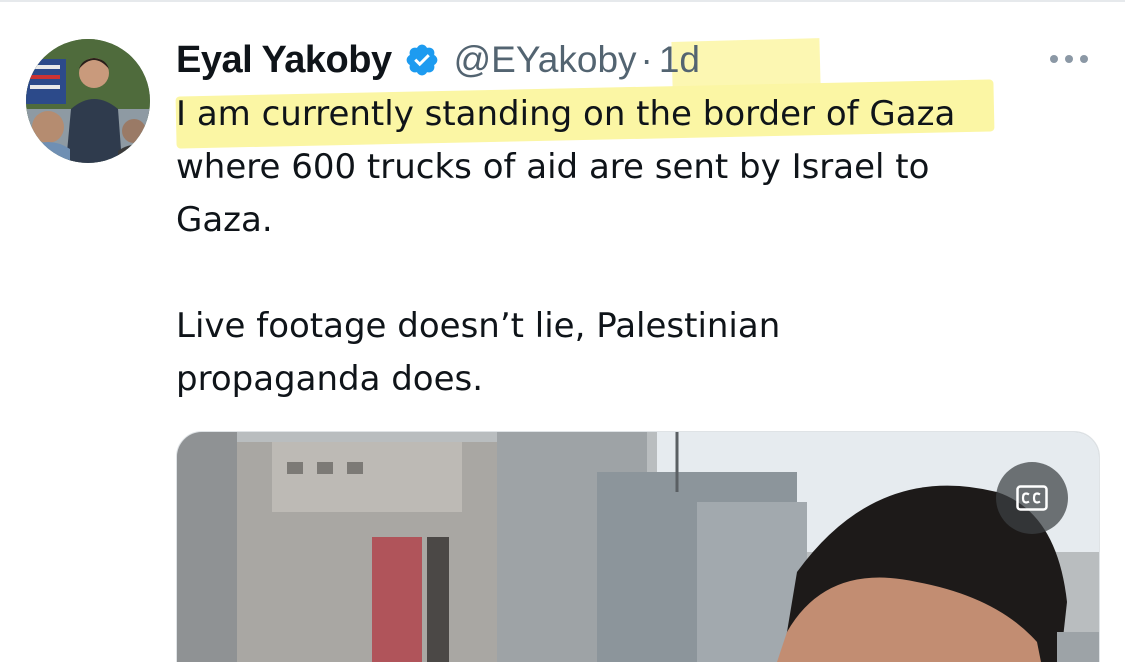  What do you see at coordinates (545, 60) in the screenshot?
I see `author-handle: @EYakoby` at bounding box center [545, 60].